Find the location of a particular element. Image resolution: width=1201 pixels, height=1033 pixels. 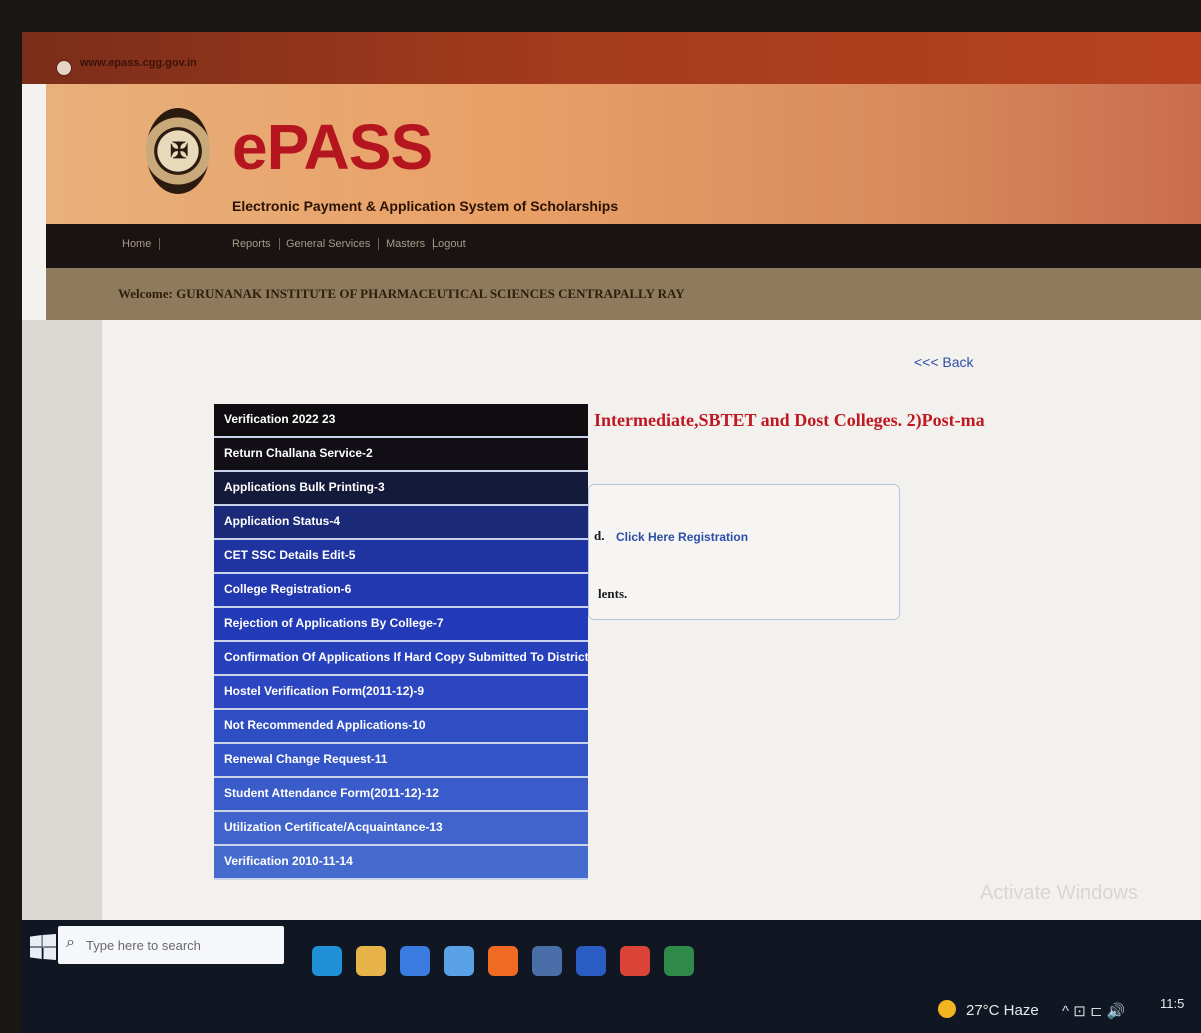

menu-item: Verification 2022 23 is located at coordinates (401, 421).